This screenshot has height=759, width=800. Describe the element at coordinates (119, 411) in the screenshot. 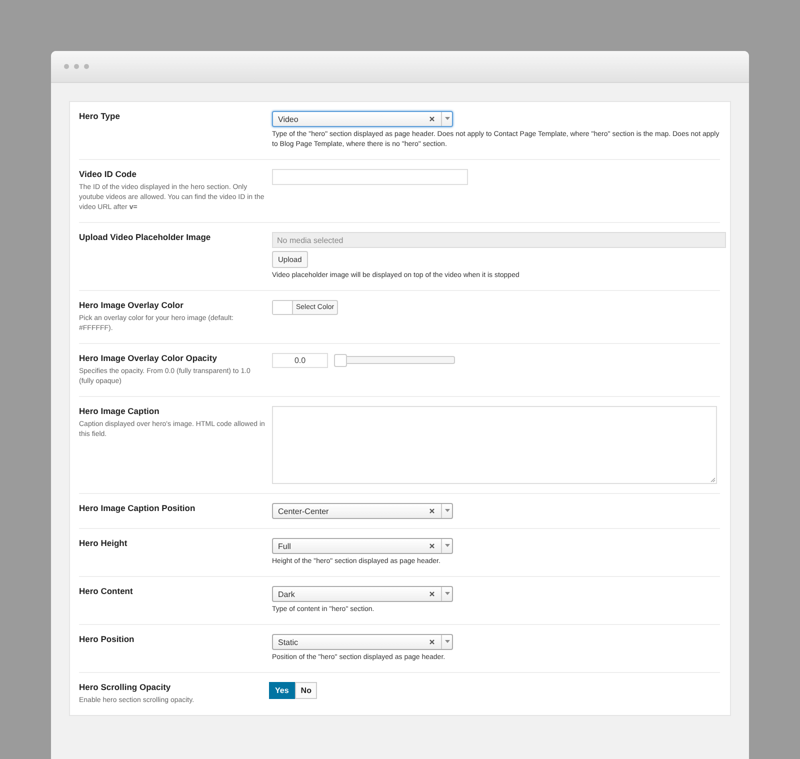

I see `field-label: Hero Image Caption` at that location.